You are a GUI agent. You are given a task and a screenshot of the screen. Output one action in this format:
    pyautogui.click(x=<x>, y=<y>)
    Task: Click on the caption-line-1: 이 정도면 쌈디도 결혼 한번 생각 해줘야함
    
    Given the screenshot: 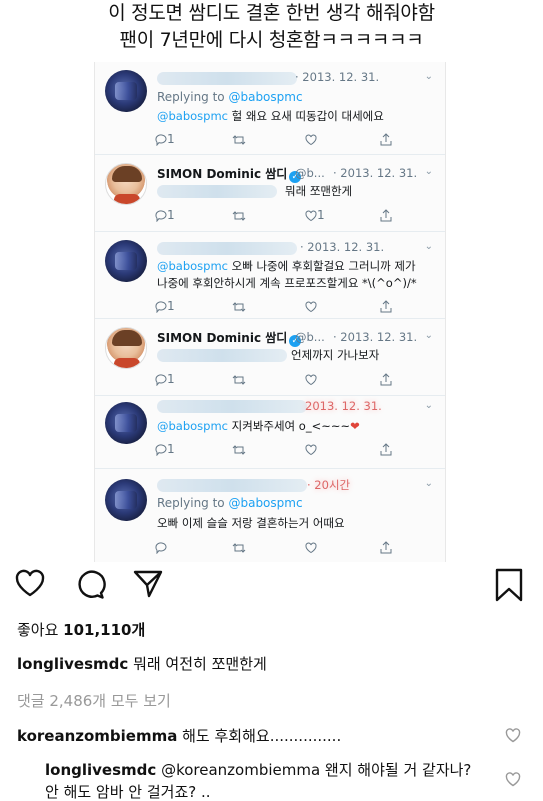 What is the action you would take?
    pyautogui.click(x=271, y=13)
    